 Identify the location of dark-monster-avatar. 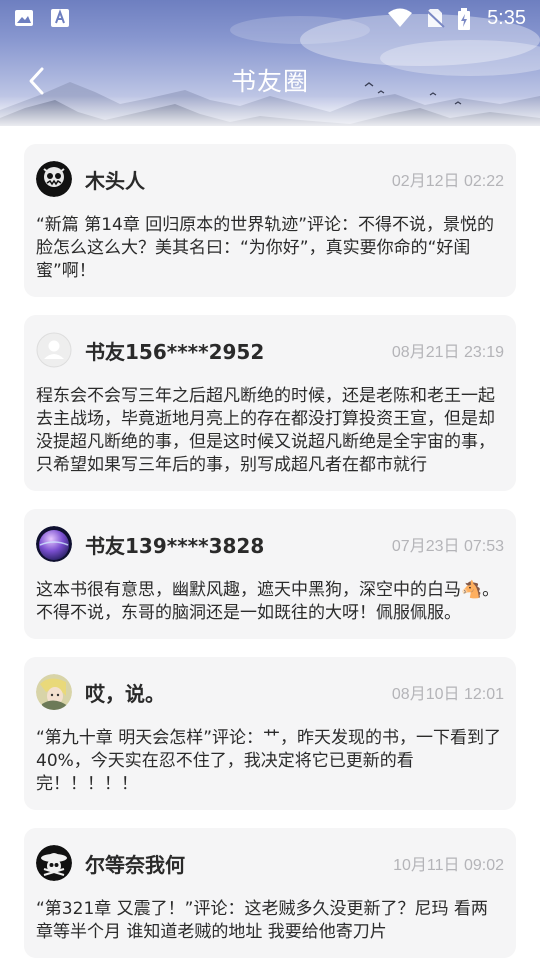
(54, 179).